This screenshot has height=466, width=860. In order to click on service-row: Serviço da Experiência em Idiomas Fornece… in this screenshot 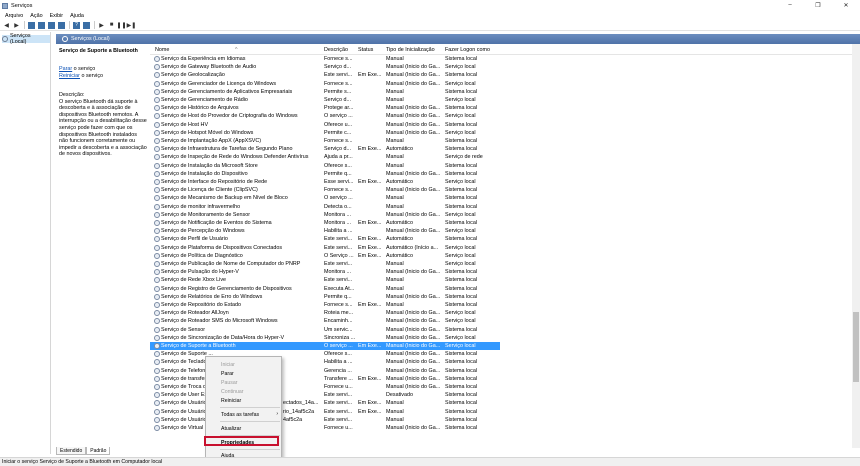, I will do `click(325, 59)`.